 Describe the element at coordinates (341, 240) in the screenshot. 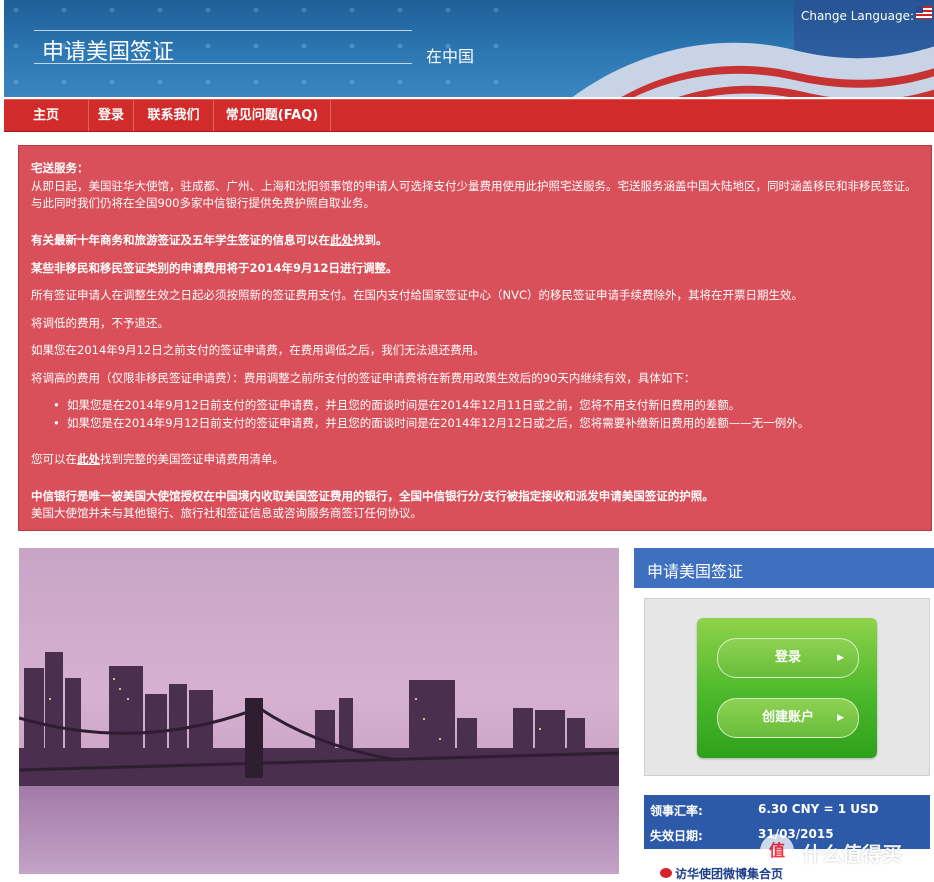

I see `ten-year-link: 此处` at that location.